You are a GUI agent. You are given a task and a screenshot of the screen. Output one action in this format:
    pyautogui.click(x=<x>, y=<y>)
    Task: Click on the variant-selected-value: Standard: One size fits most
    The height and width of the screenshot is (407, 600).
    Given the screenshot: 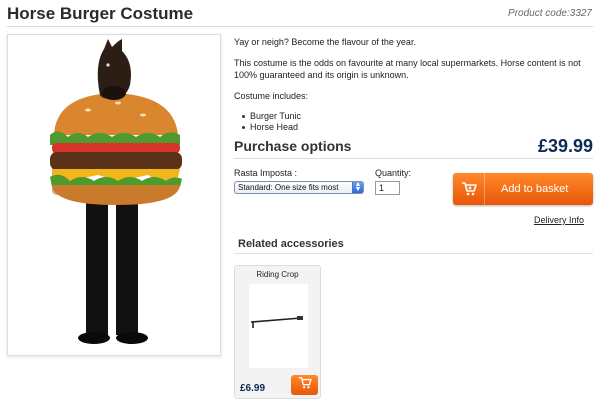 What is the action you would take?
    pyautogui.click(x=288, y=187)
    